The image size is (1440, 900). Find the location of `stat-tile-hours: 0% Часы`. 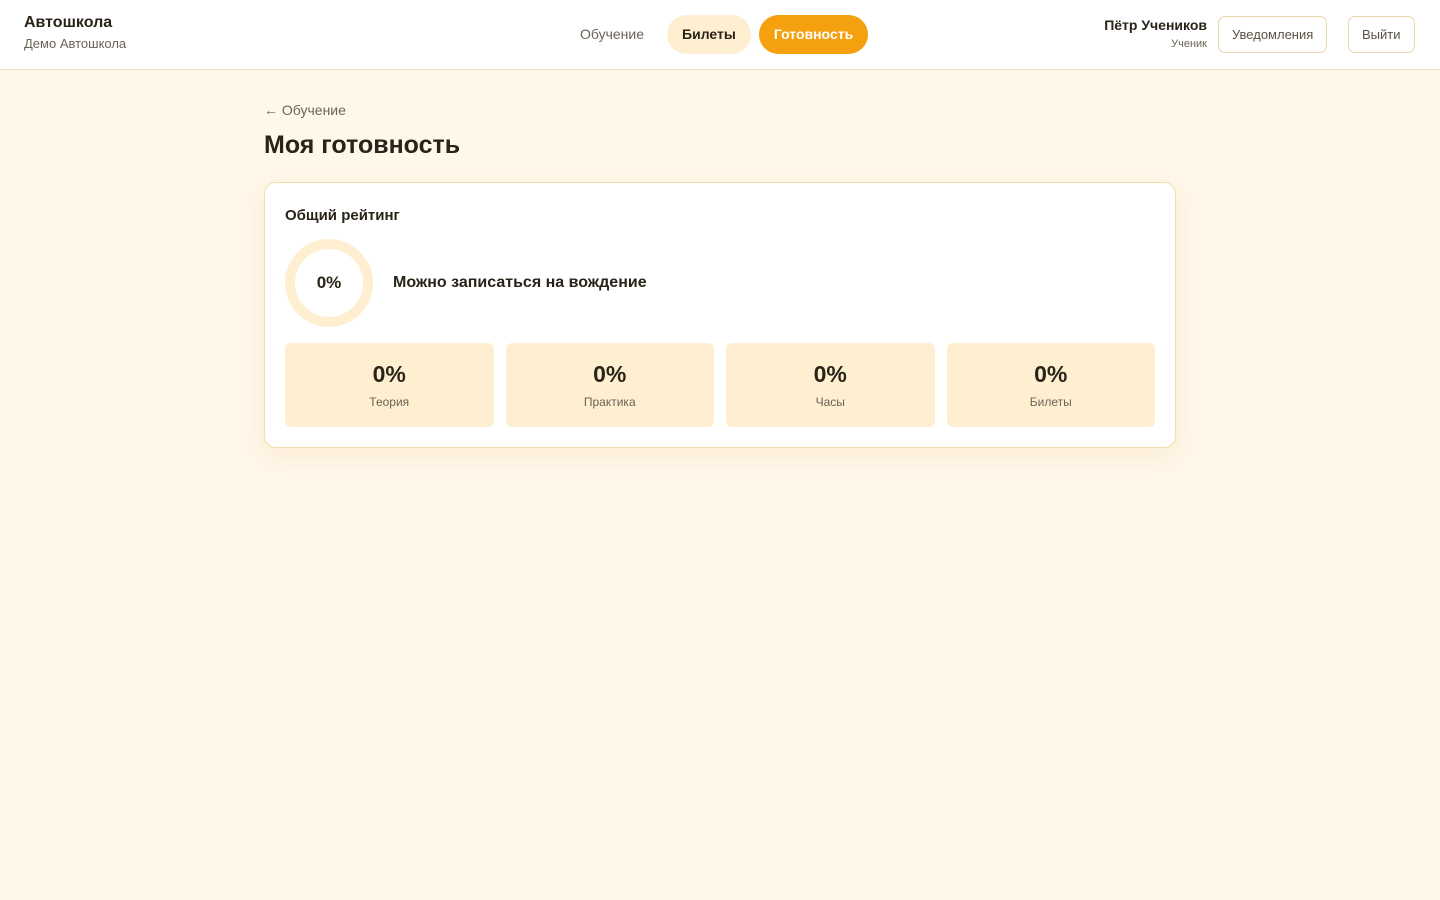

stat-tile-hours: 0% Часы is located at coordinates (830, 385).